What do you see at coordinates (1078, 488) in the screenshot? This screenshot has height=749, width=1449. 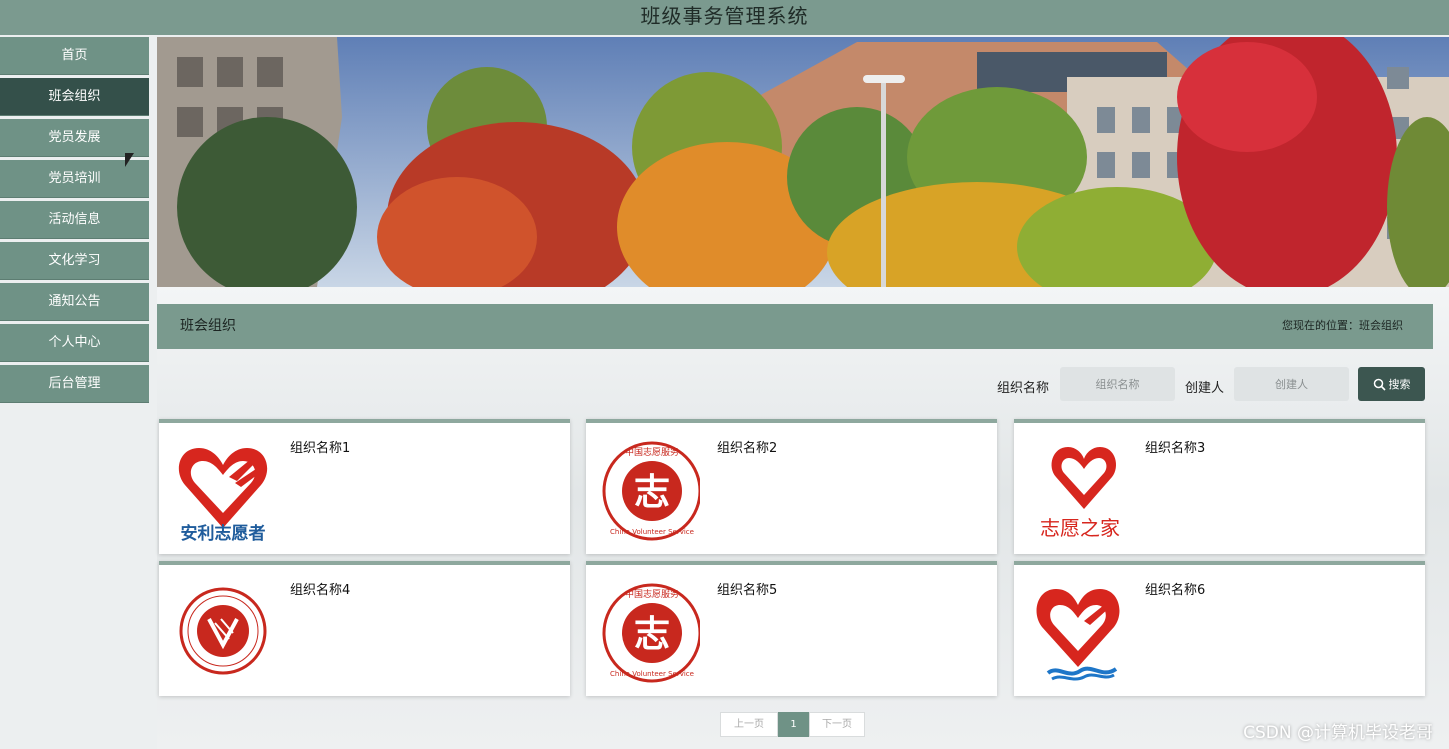 I see `heart-hand-logo-icon: 志愿之家` at bounding box center [1078, 488].